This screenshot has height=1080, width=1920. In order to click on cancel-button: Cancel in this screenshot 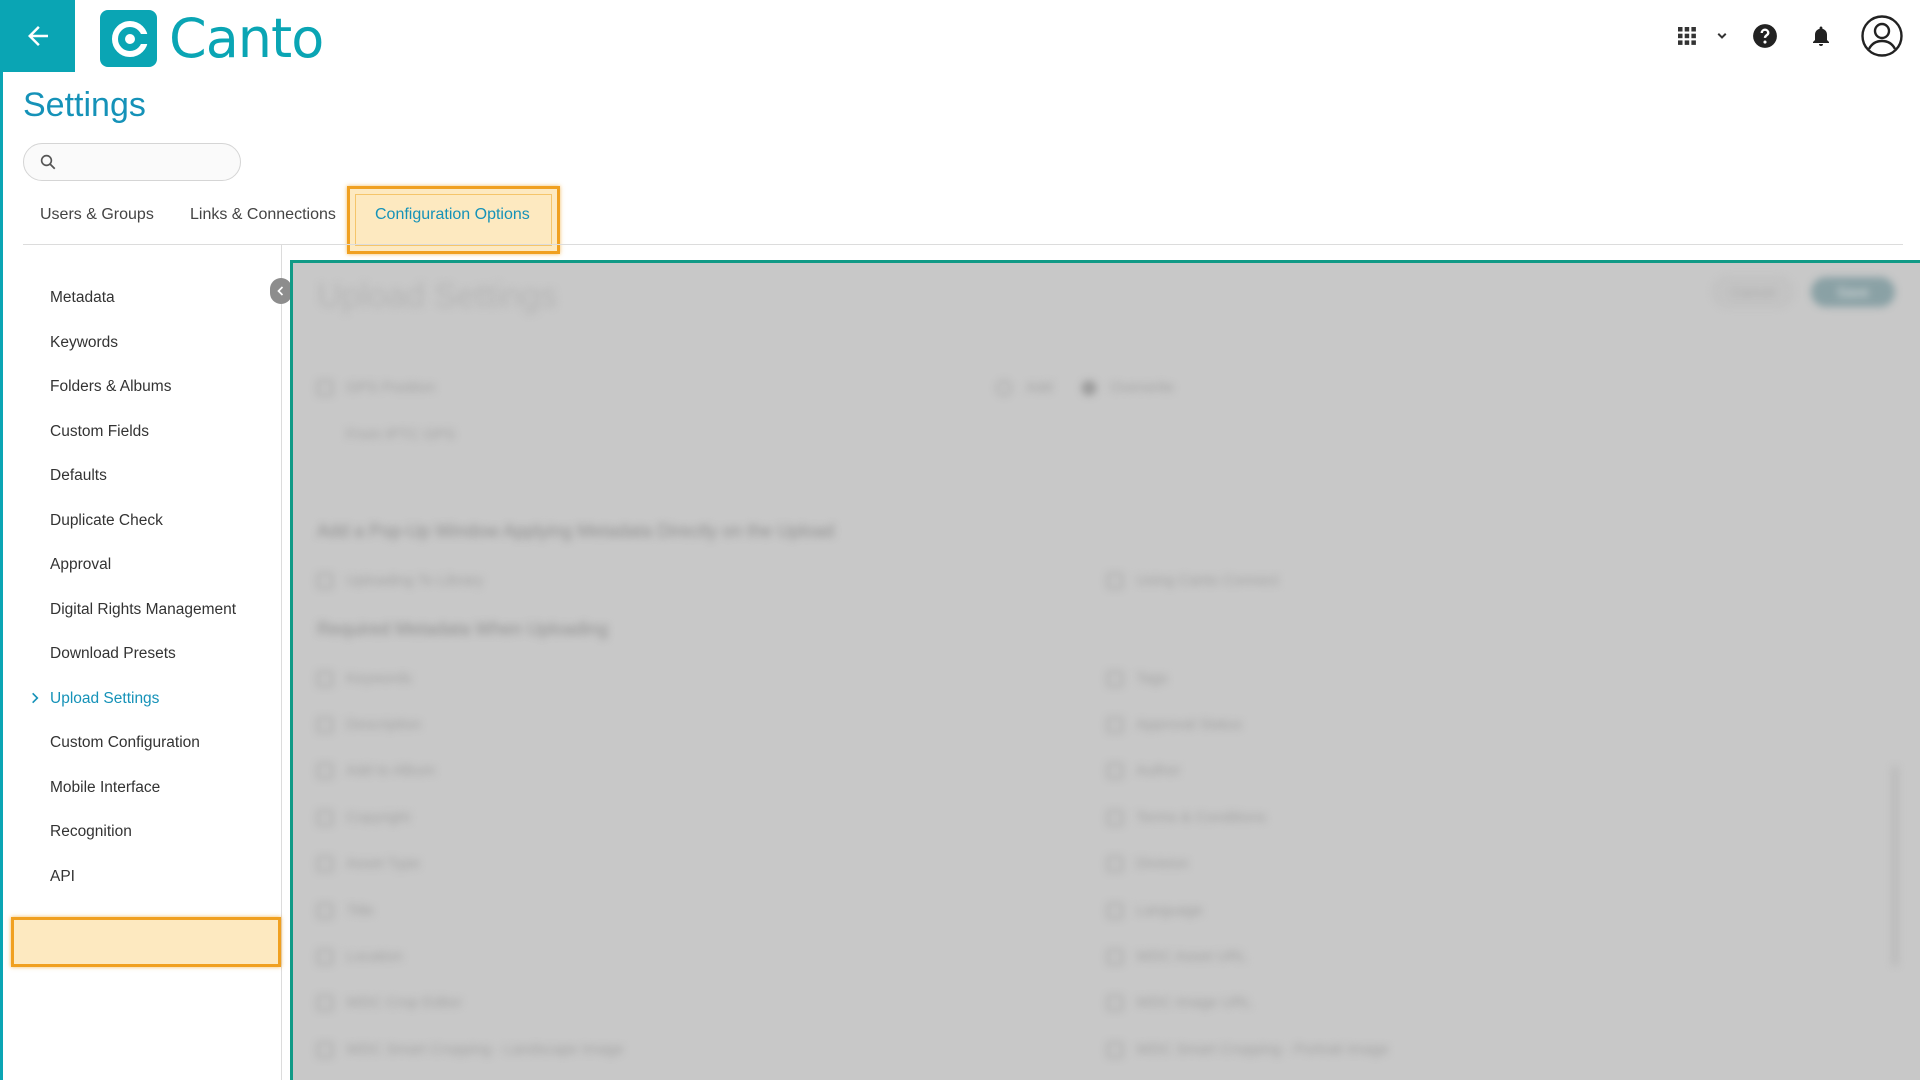, I will do `click(1753, 292)`.